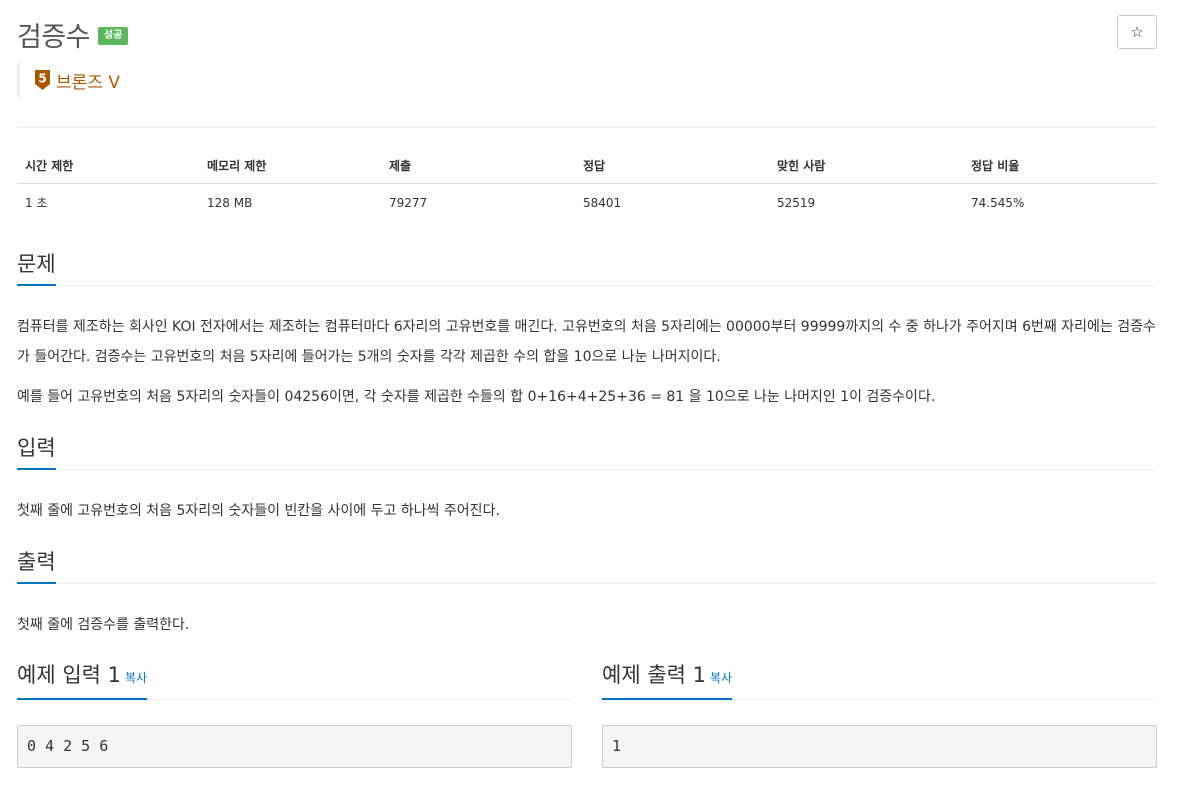 This screenshot has height=786, width=1177. Describe the element at coordinates (796, 202) in the screenshot. I see `value-solved-users: 52519` at that location.